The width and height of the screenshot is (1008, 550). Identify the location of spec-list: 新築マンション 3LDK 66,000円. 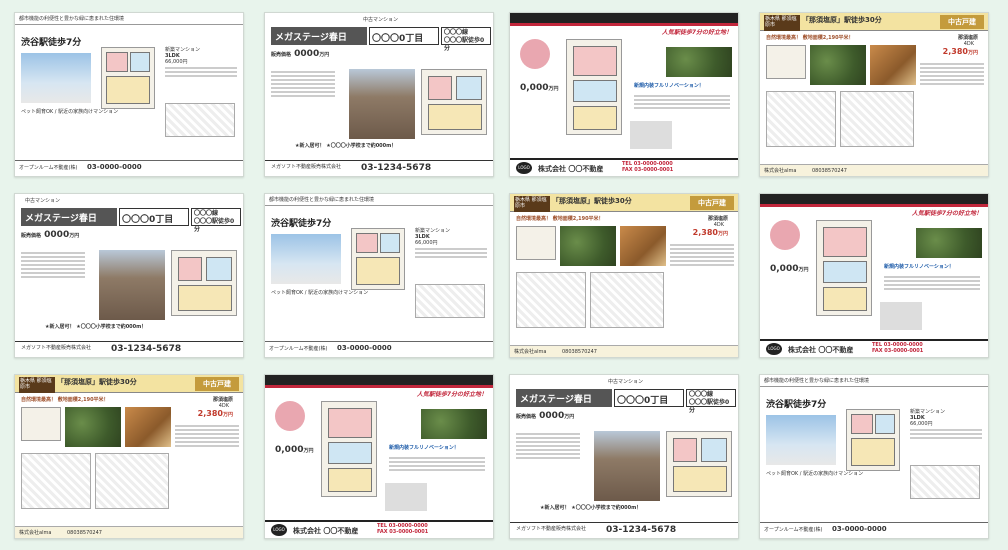
(451, 244).